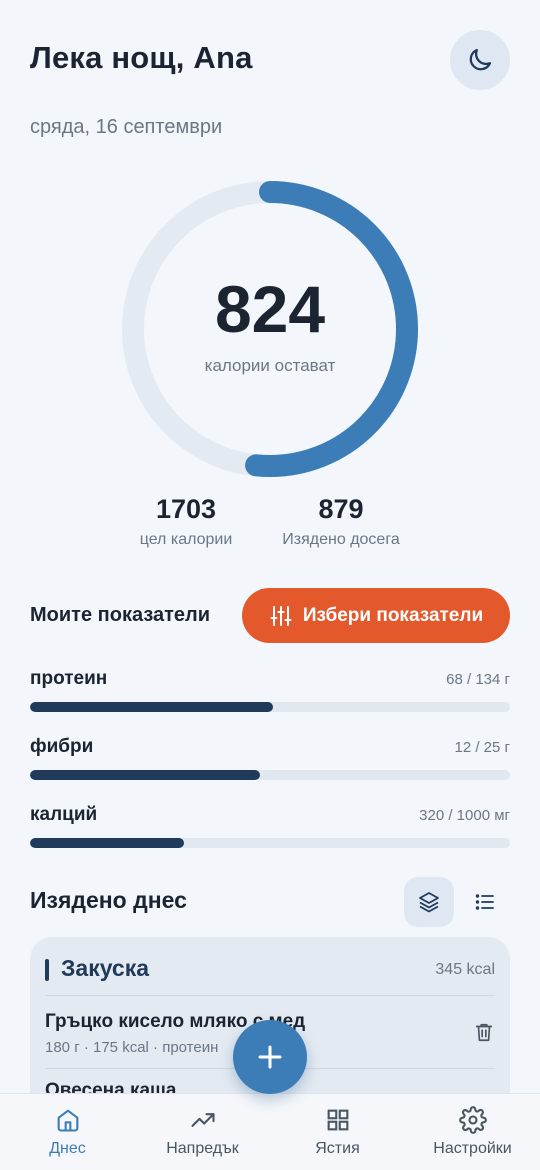 The image size is (540, 1170). I want to click on nav-label: Напредък, so click(202, 1148).